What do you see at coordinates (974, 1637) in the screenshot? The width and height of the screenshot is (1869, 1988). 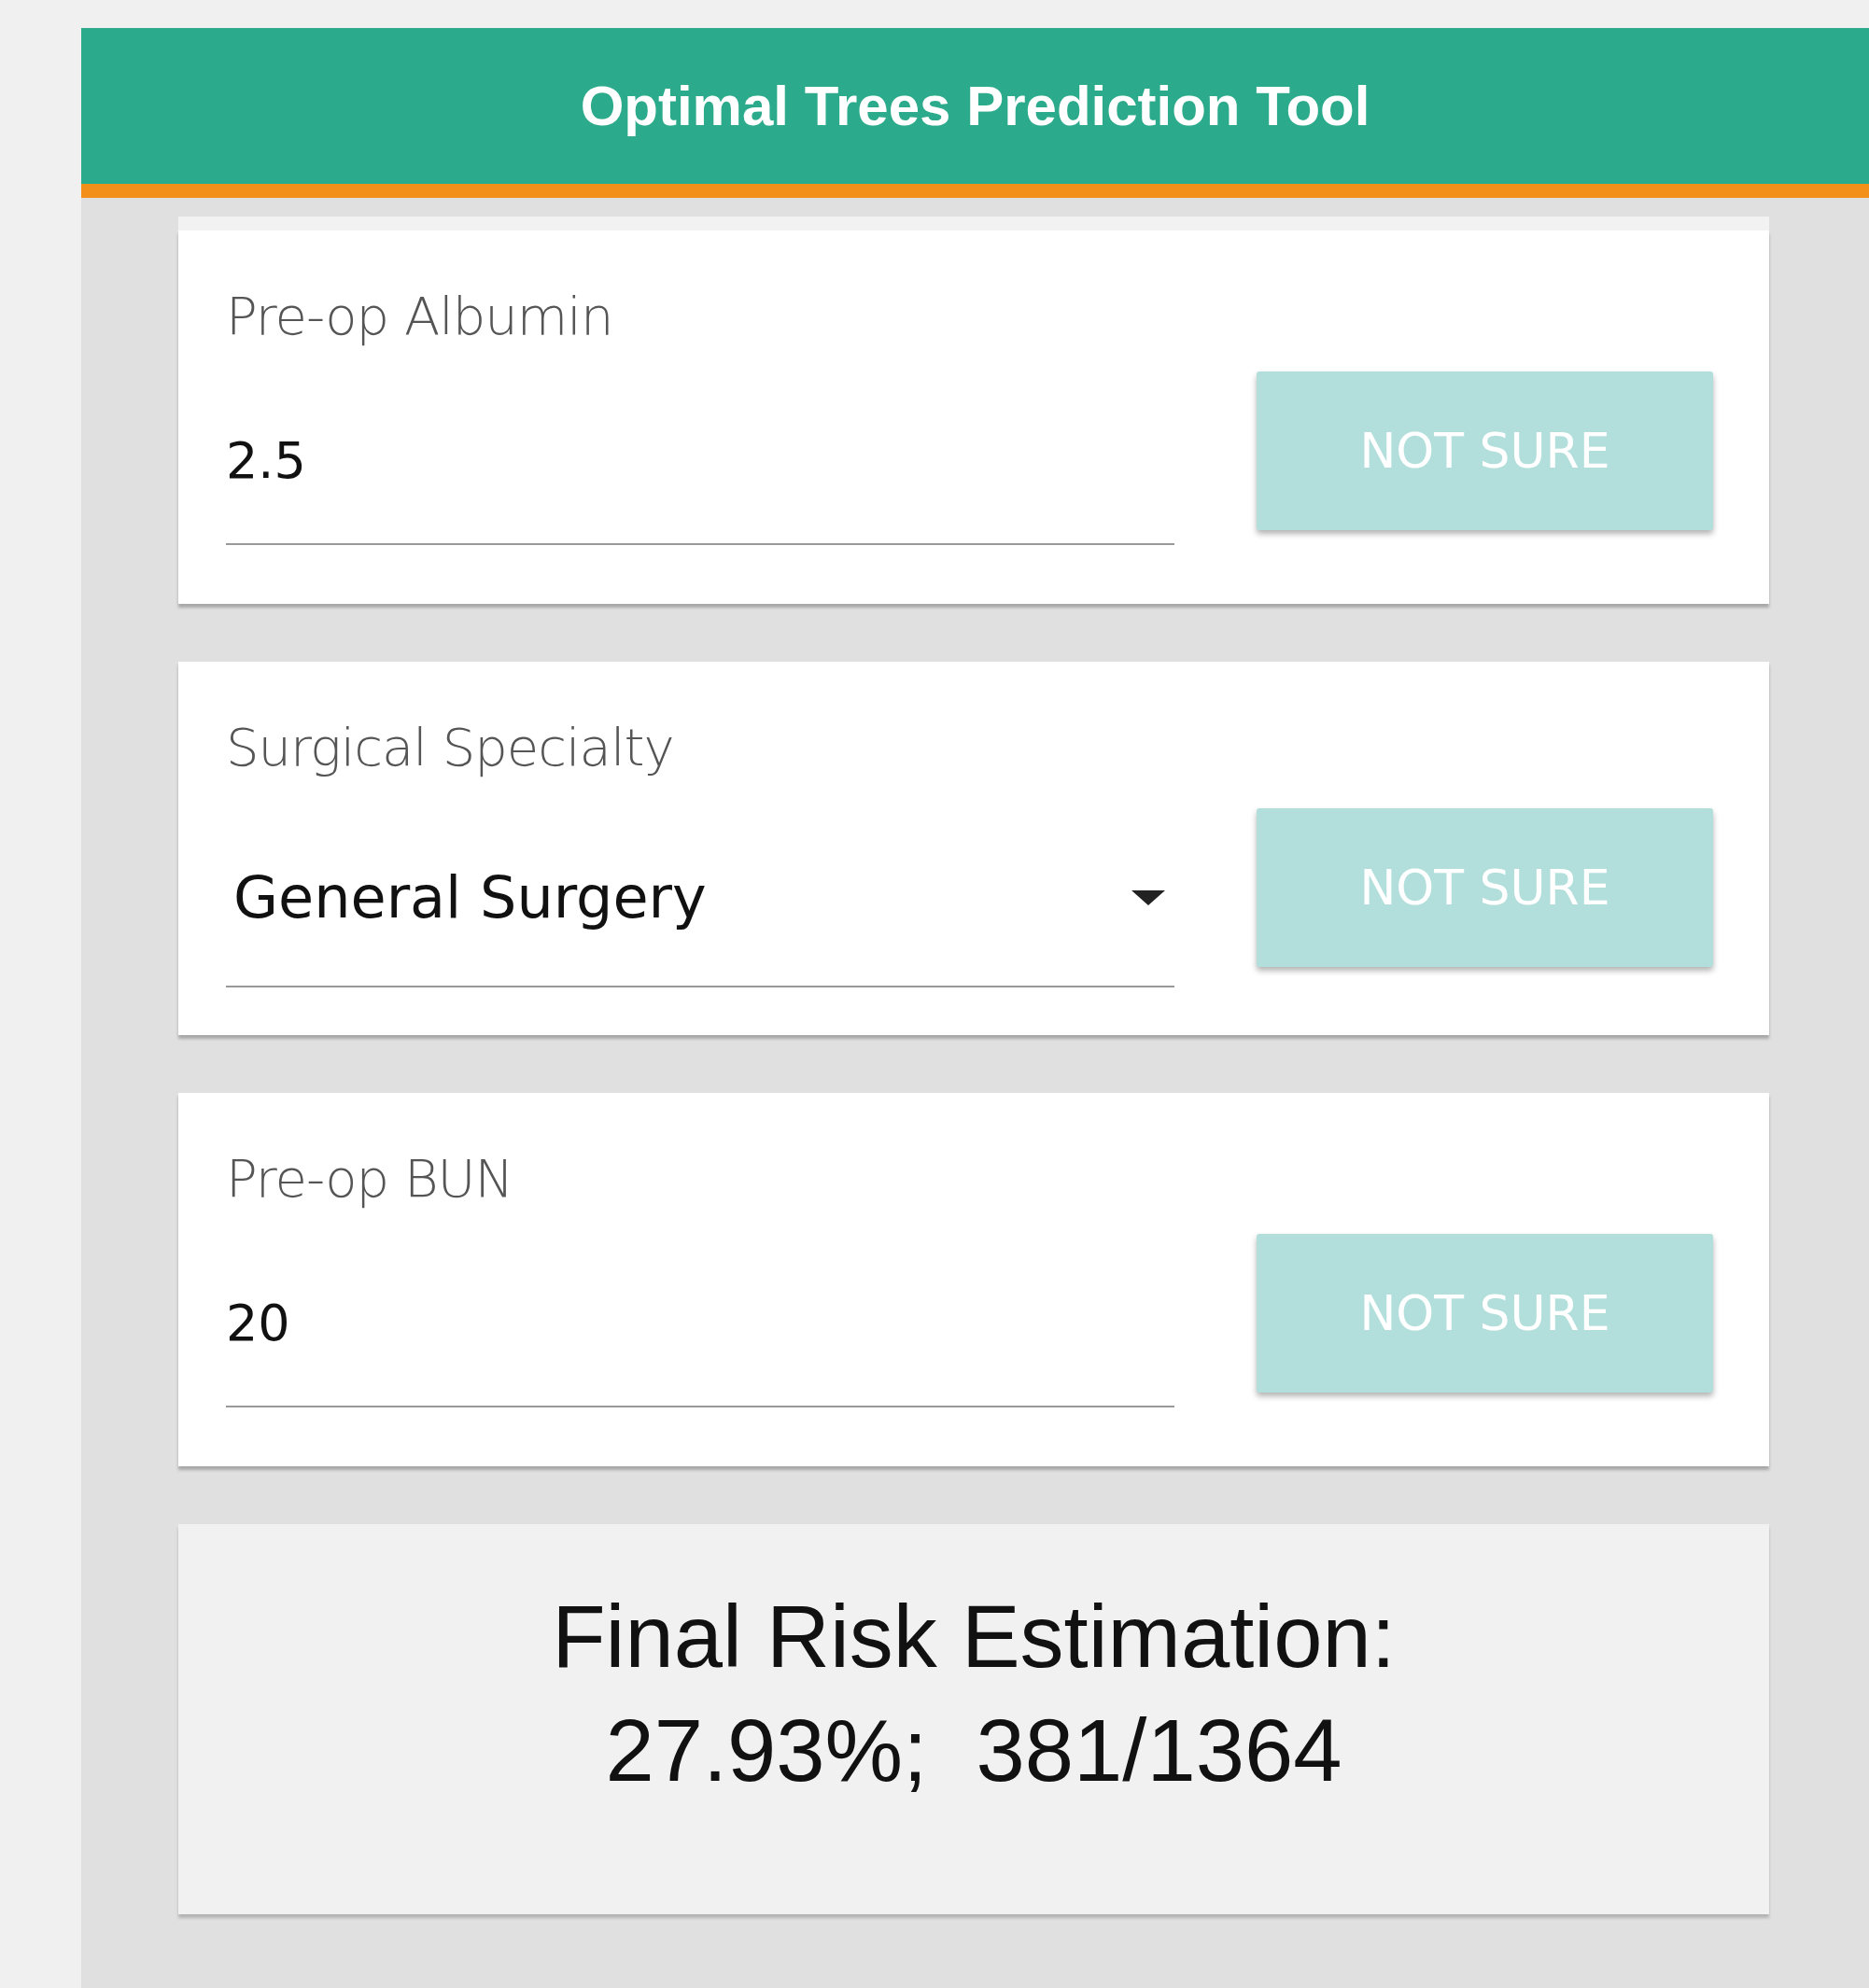 I see `result-text: Final Risk Estimation:` at bounding box center [974, 1637].